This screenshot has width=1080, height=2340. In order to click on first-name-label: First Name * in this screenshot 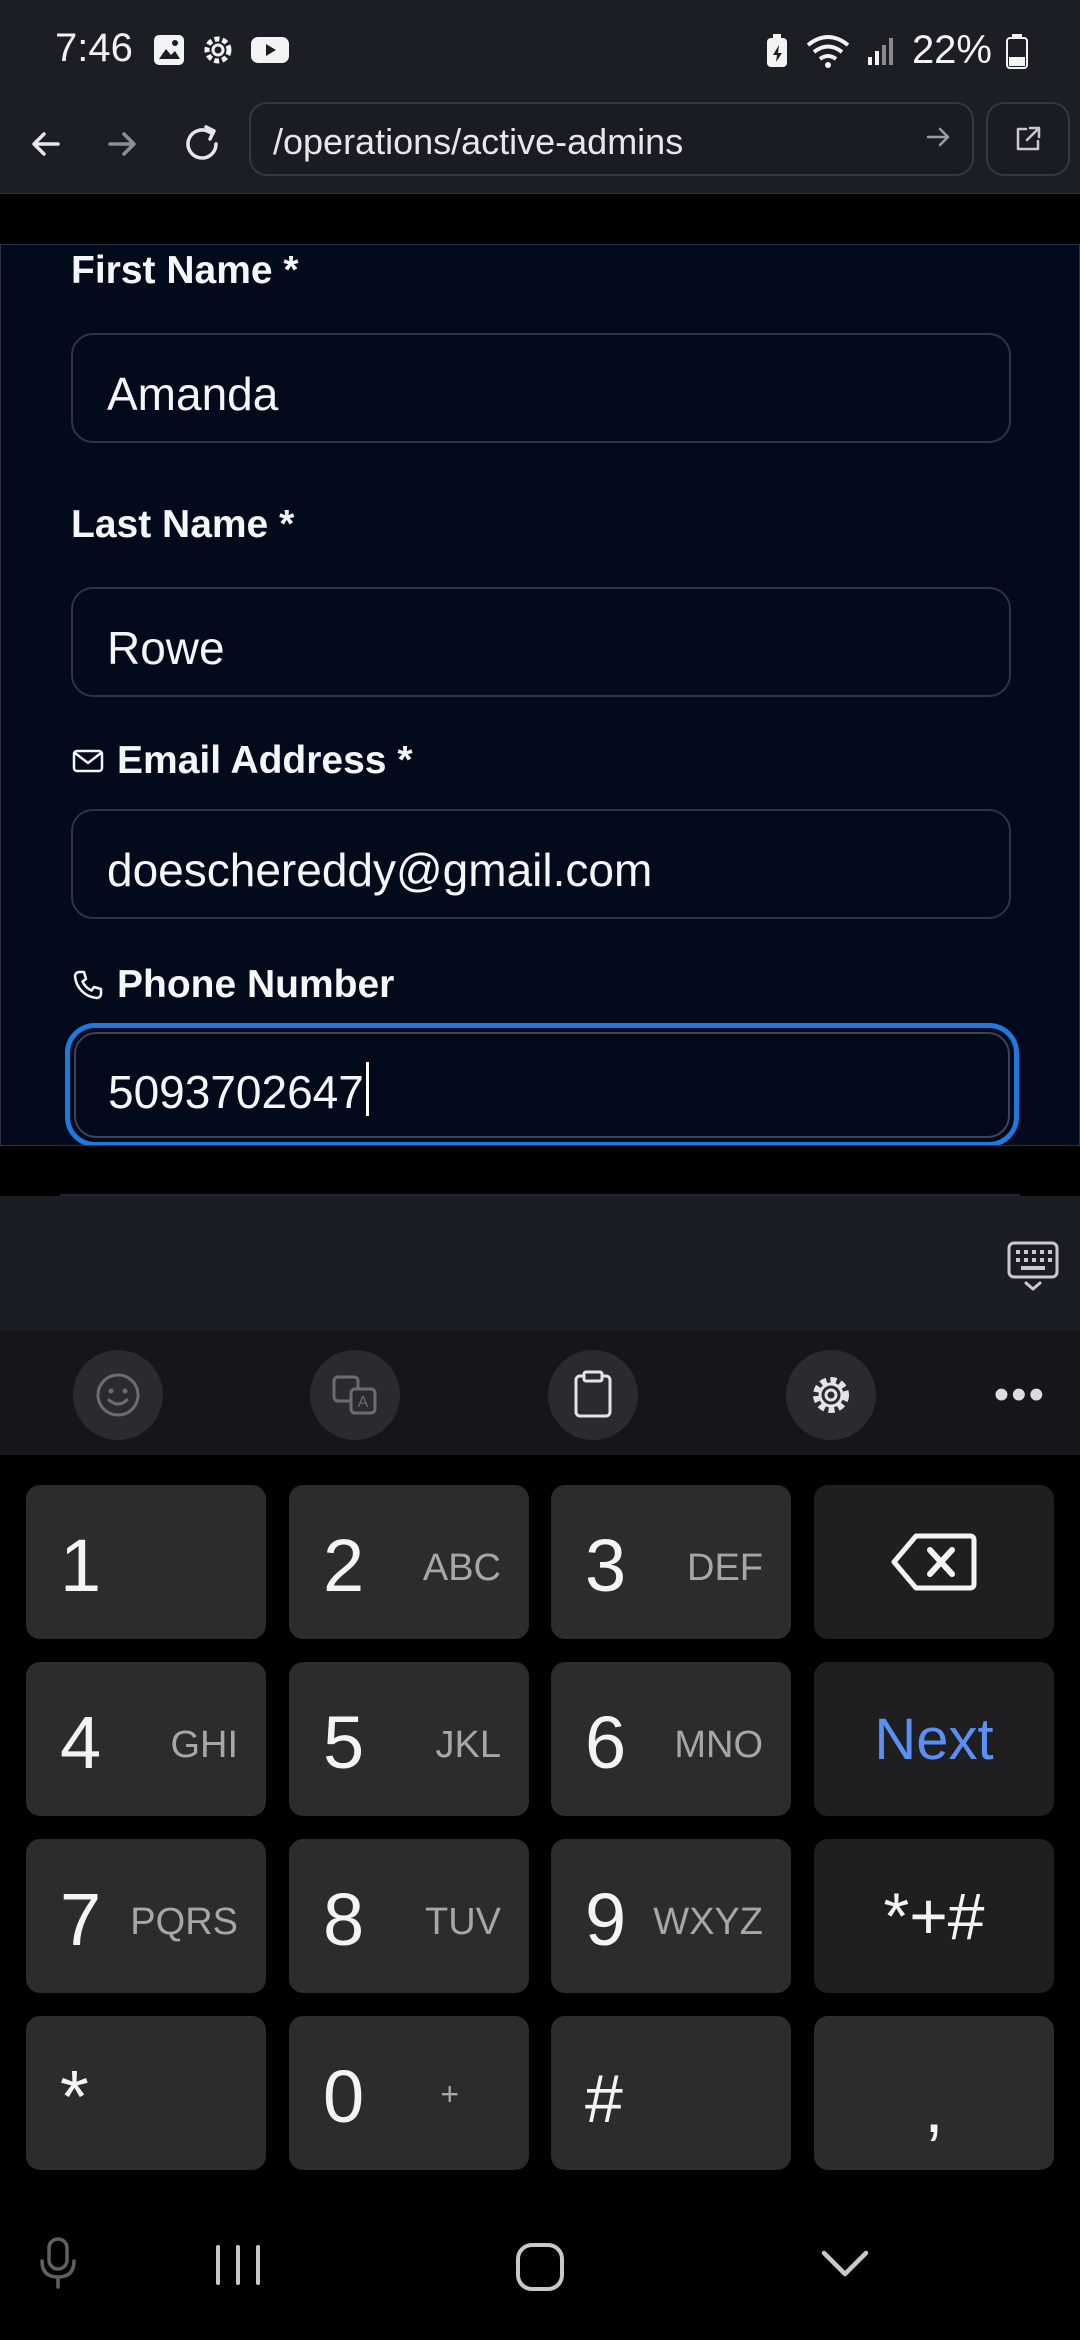, I will do `click(185, 271)`.